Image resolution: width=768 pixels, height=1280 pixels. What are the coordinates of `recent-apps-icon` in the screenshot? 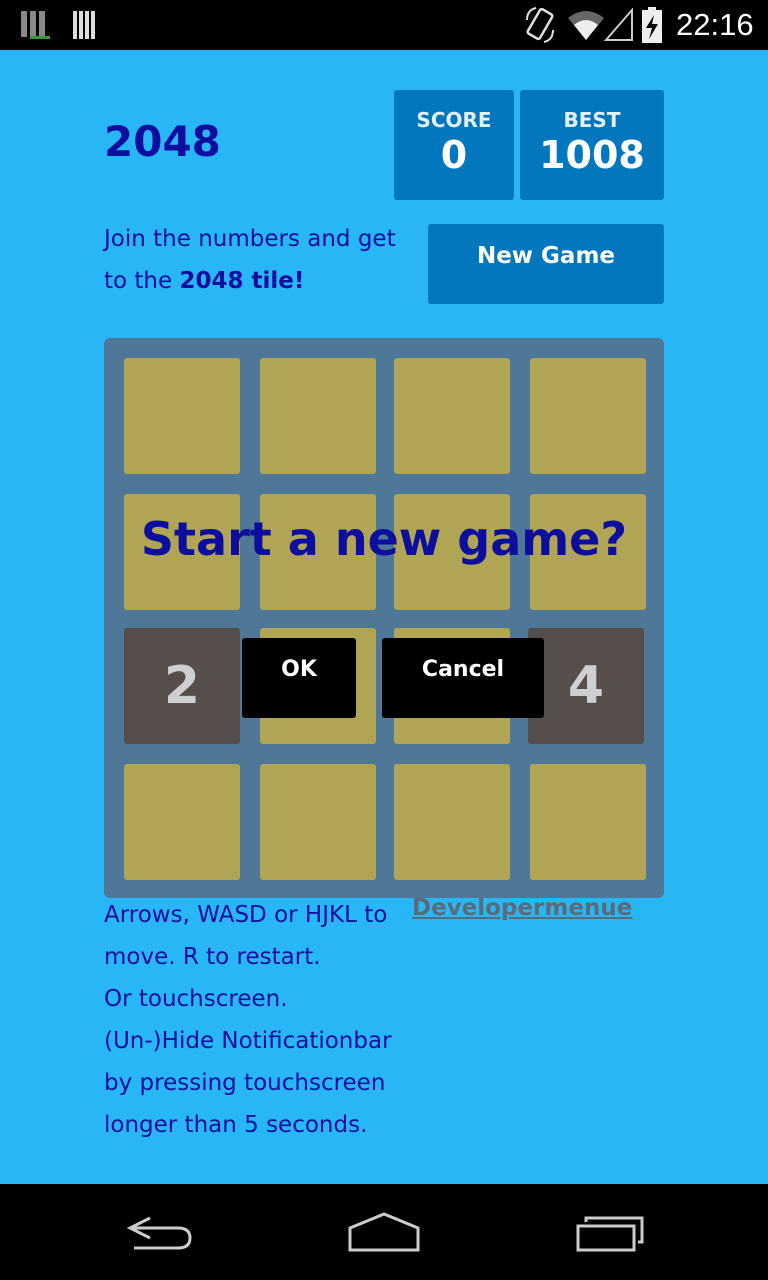 It's located at (610, 1232).